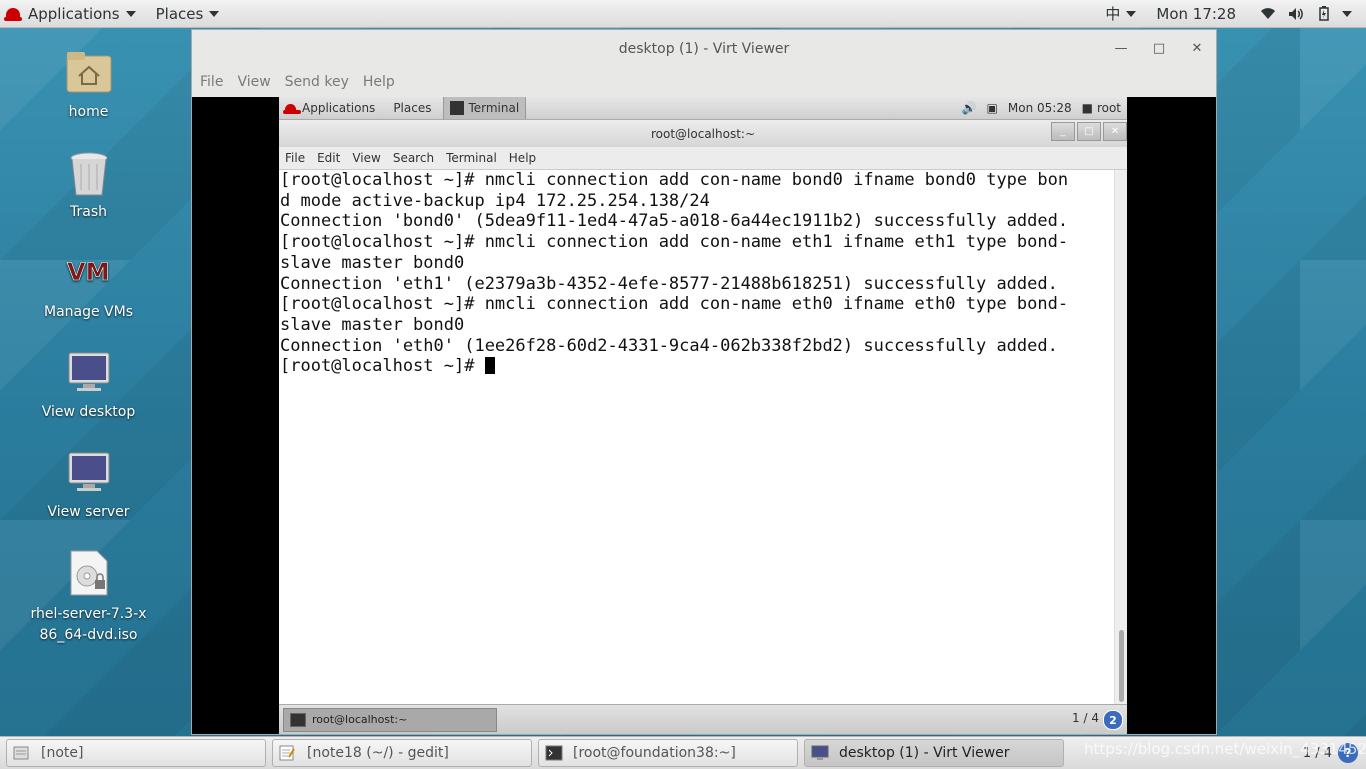 The image size is (1366, 769). I want to click on window-titlebar: desktop (1) - Virt Viewer — □ ✕, so click(704, 48).